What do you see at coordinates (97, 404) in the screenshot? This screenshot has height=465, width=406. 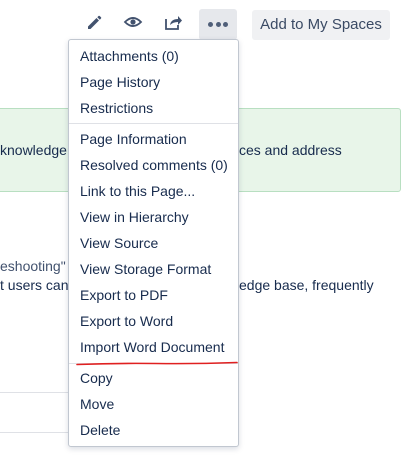 I see `menu-item-move: Move` at bounding box center [97, 404].